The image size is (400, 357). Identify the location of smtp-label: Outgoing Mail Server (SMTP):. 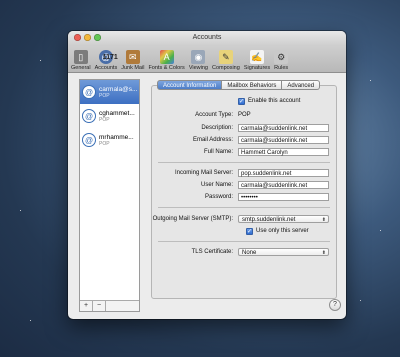
(192, 219).